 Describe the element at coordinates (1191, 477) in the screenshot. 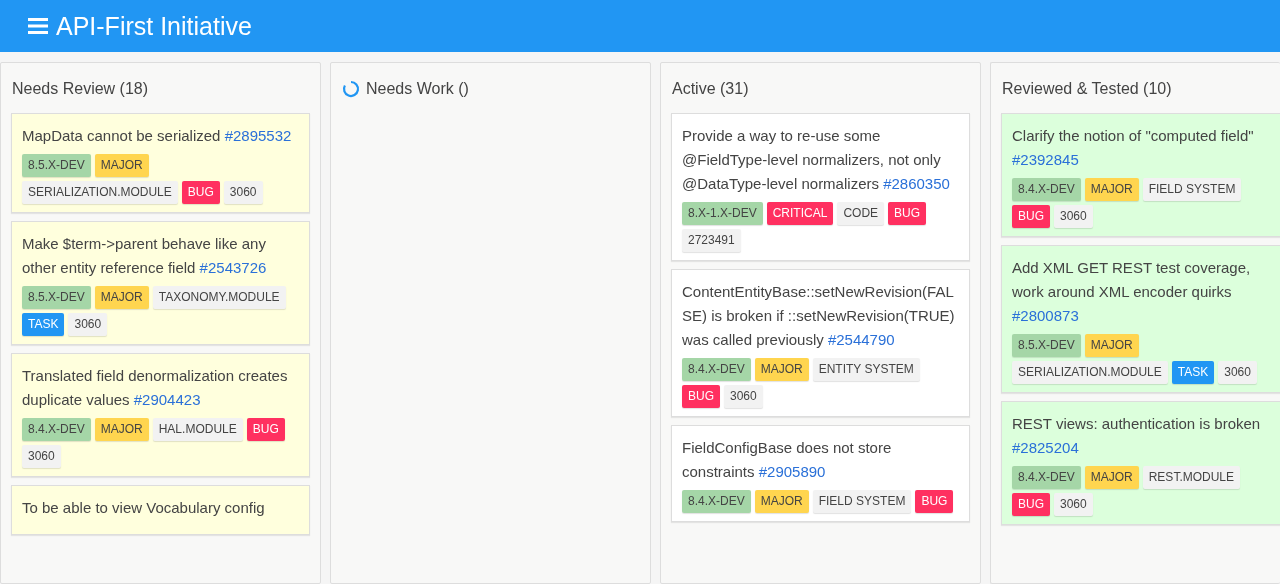

I see `issue-tag: REST.MODULE` at that location.